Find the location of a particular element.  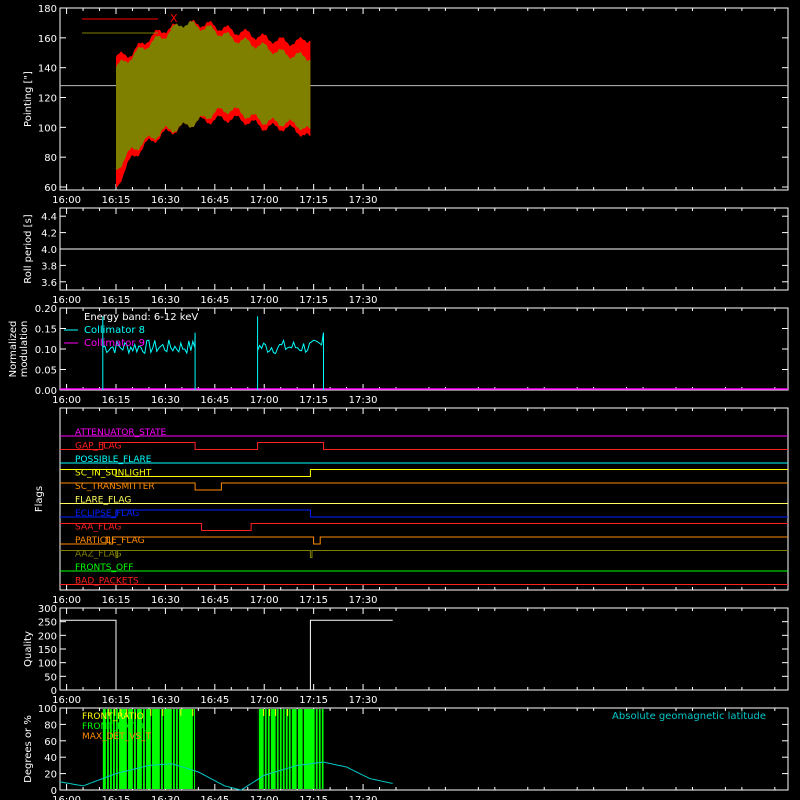

quality-xtick-label: 17:30 is located at coordinates (363, 700).